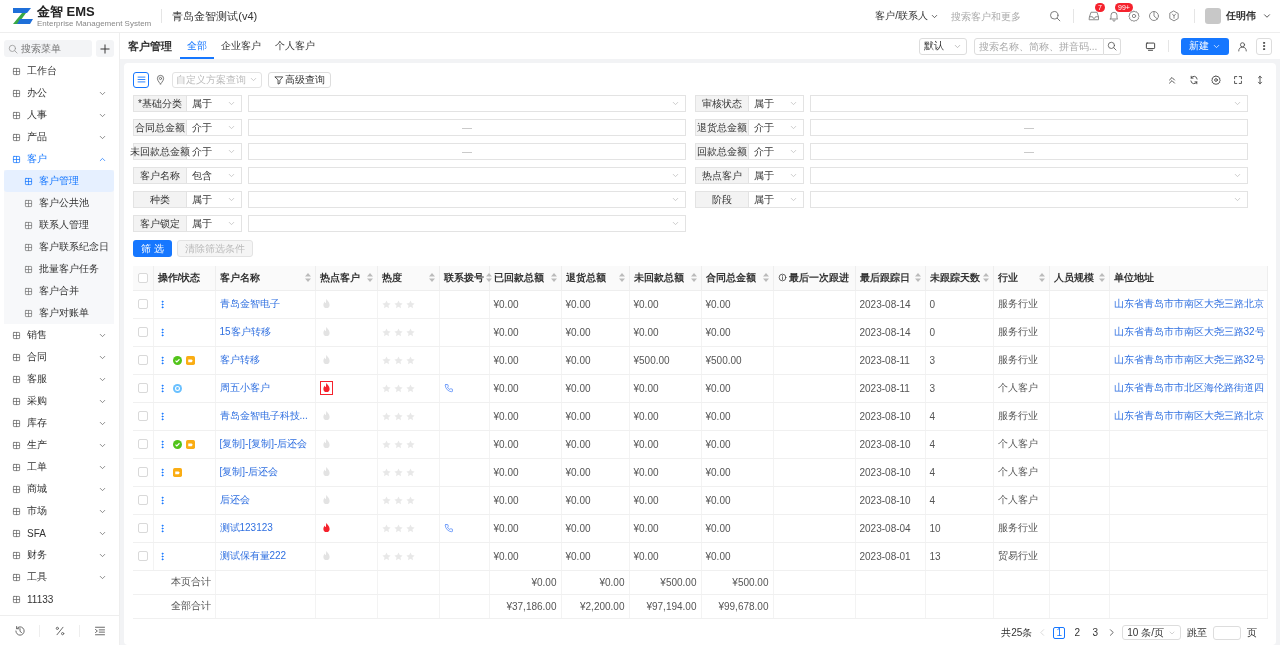 The height and width of the screenshot is (645, 1280). I want to click on refresh-icon, so click(1194, 79).